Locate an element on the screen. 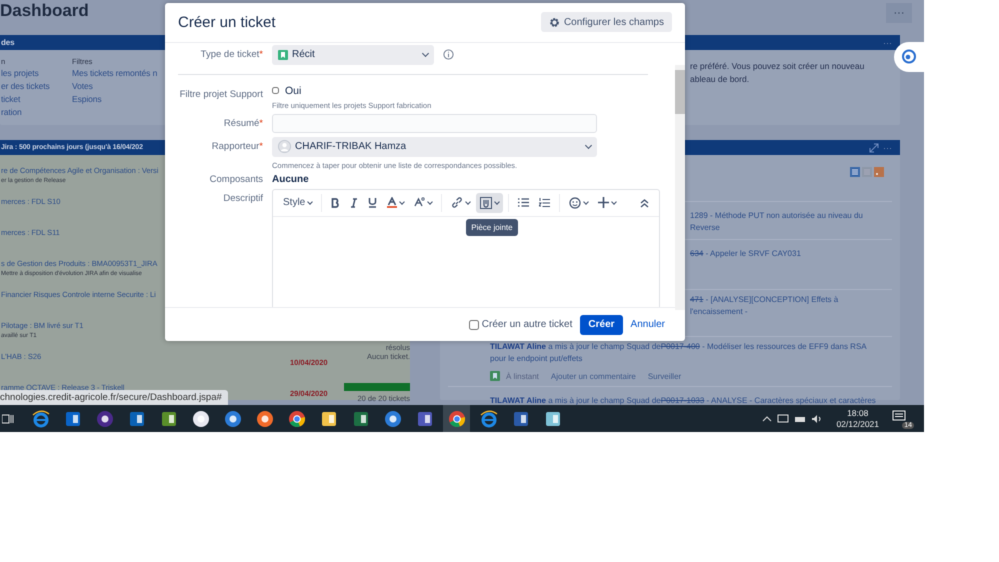  field-label: Filtre projet Support is located at coordinates (220, 94).